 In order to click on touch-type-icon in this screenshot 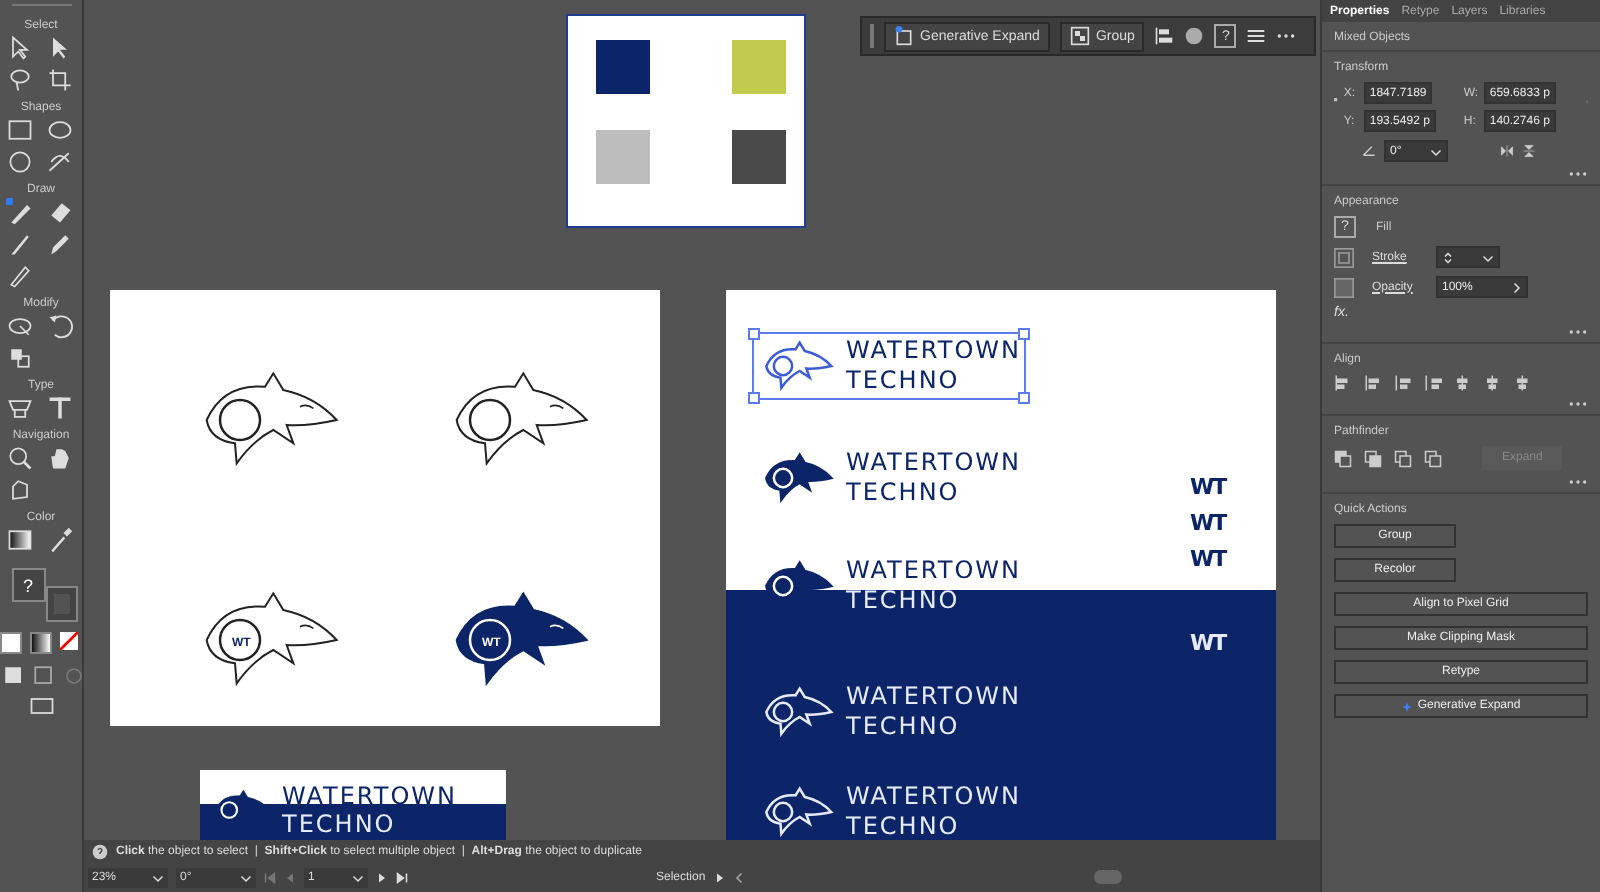, I will do `click(19, 408)`.